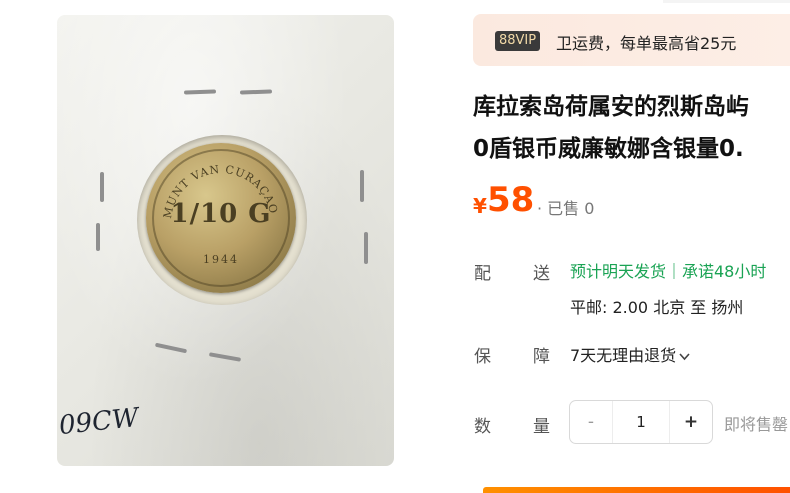 Image resolution: width=790 pixels, height=493 pixels. Describe the element at coordinates (623, 355) in the screenshot. I see `guarantee-text: 7天无理由退货` at that location.